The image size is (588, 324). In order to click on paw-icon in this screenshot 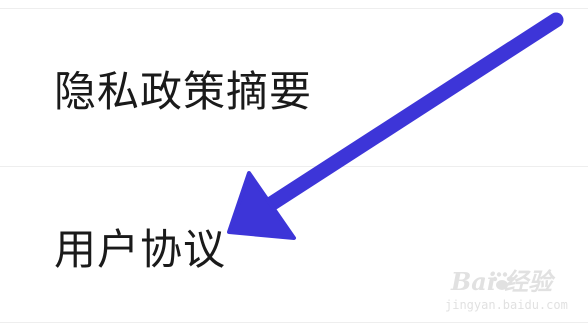, I will do `click(502, 281)`.